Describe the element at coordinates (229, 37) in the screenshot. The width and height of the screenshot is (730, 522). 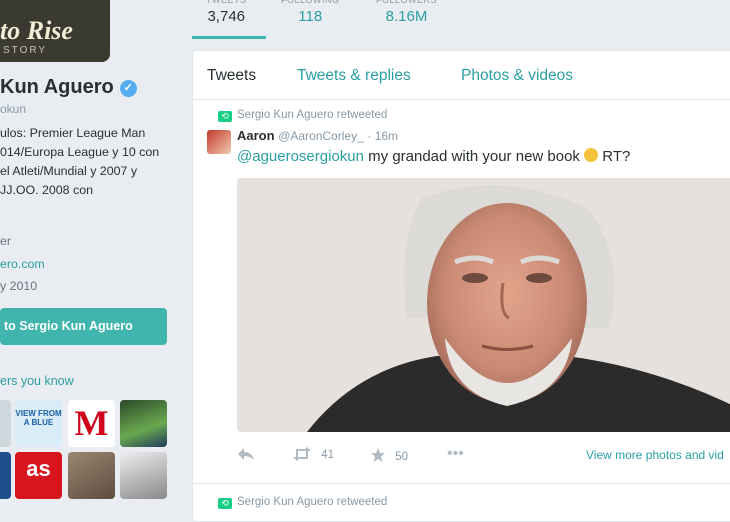
I see `stat-active-underline` at that location.